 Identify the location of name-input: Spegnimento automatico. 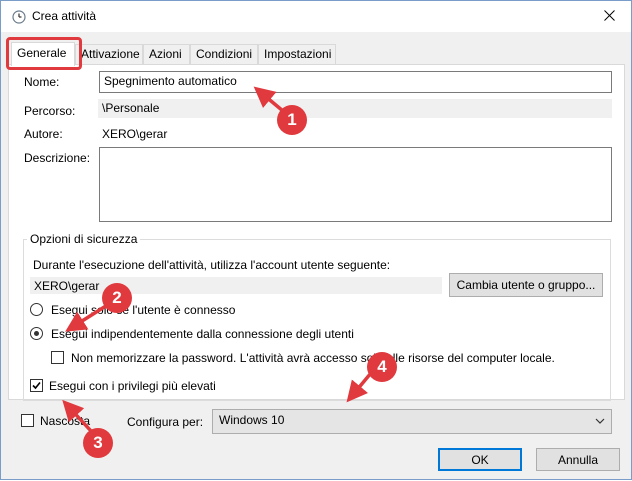
(355, 82).